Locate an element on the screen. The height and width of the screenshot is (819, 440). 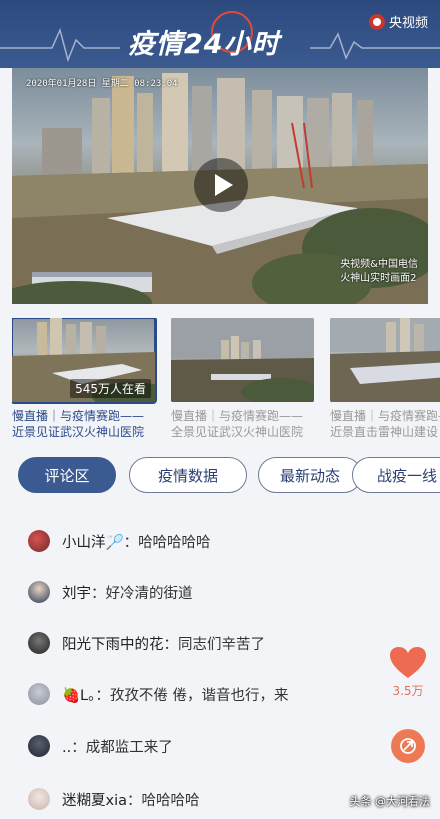
comment-username: 小山洋🏸 is located at coordinates (93, 543).